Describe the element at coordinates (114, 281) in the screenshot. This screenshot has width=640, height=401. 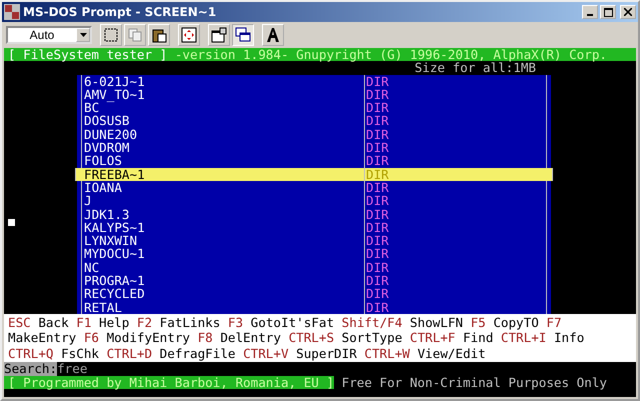
I see `file-name: PROGRA~1` at that location.